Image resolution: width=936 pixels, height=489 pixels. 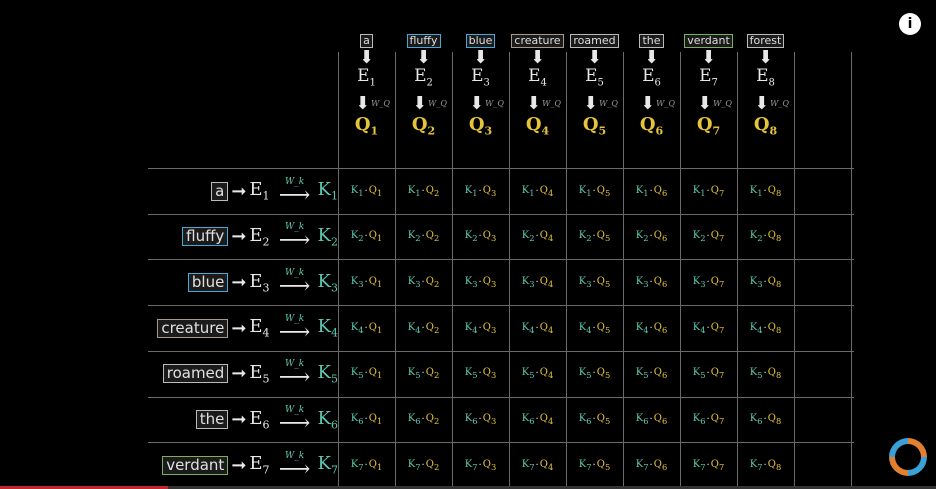 I want to click on dot-product-cell: K2 · Q3, so click(x=480, y=237).